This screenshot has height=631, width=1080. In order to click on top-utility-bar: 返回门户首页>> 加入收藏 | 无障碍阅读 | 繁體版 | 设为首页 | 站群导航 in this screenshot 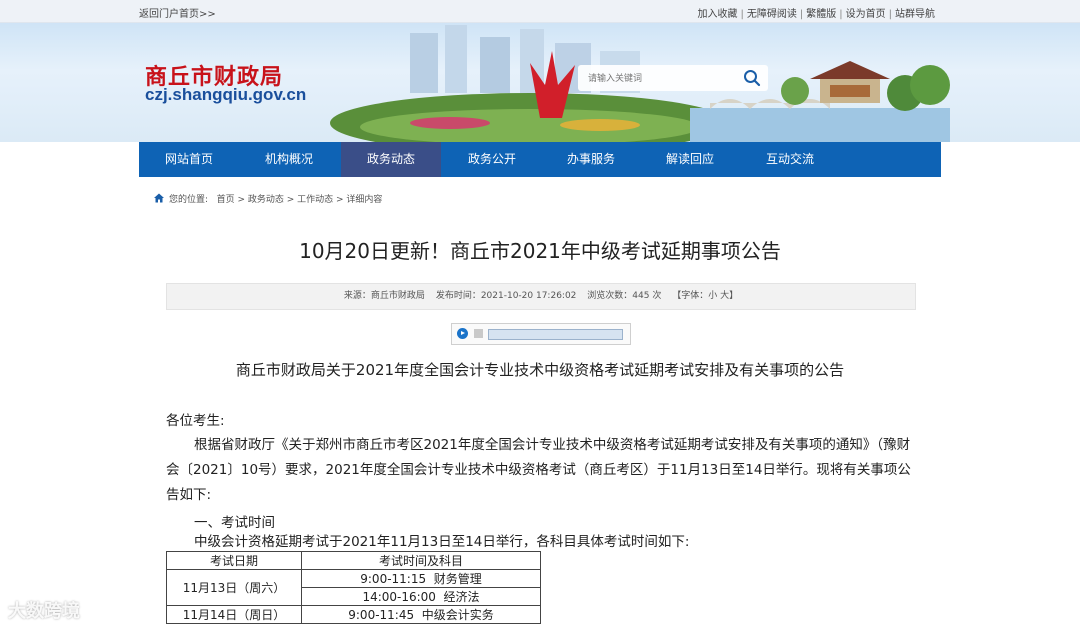, I will do `click(540, 11)`.